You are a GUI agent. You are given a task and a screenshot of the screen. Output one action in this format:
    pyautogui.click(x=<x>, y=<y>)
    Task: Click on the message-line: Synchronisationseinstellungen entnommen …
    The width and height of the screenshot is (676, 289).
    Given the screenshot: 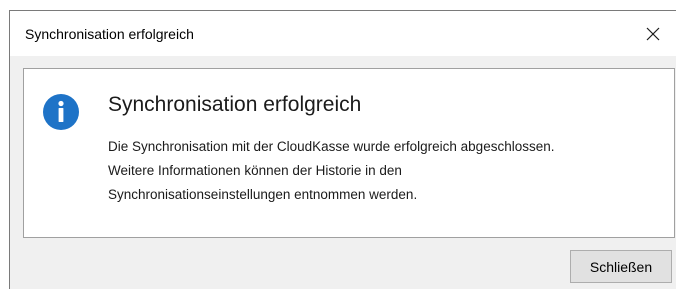 What is the action you would take?
    pyautogui.click(x=263, y=194)
    